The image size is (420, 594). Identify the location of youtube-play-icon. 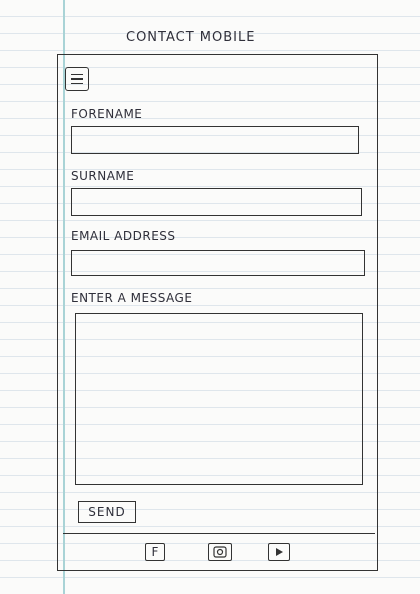
(279, 552).